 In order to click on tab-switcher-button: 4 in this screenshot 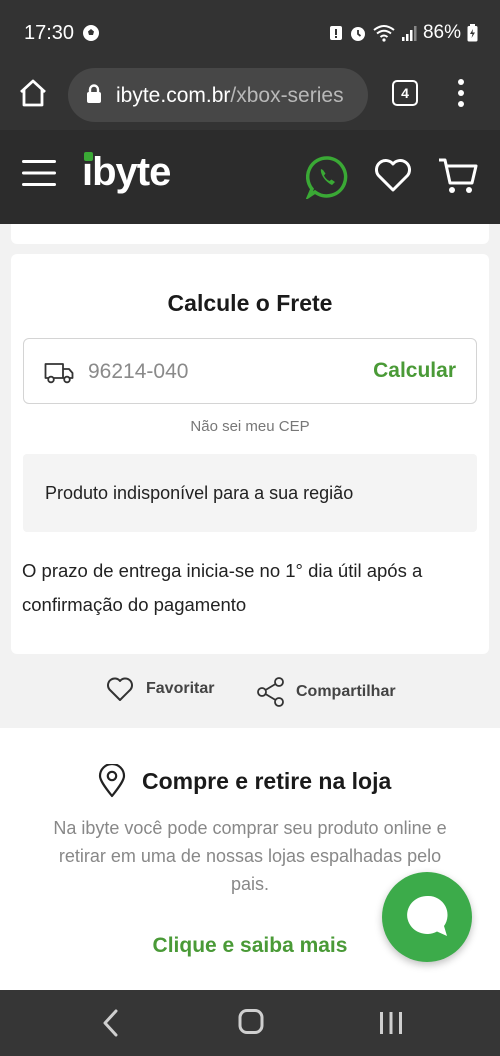, I will do `click(405, 93)`.